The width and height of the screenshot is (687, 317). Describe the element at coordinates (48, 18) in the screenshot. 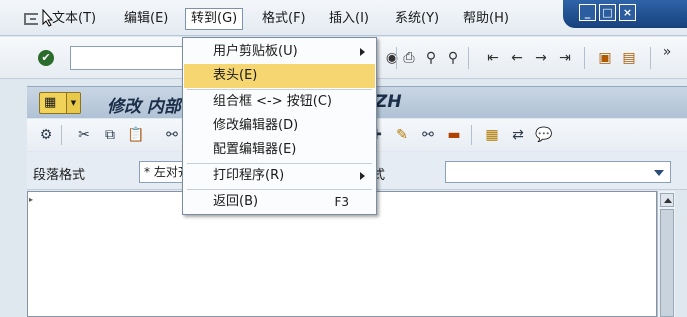

I see `mouse-cursor-icon` at that location.